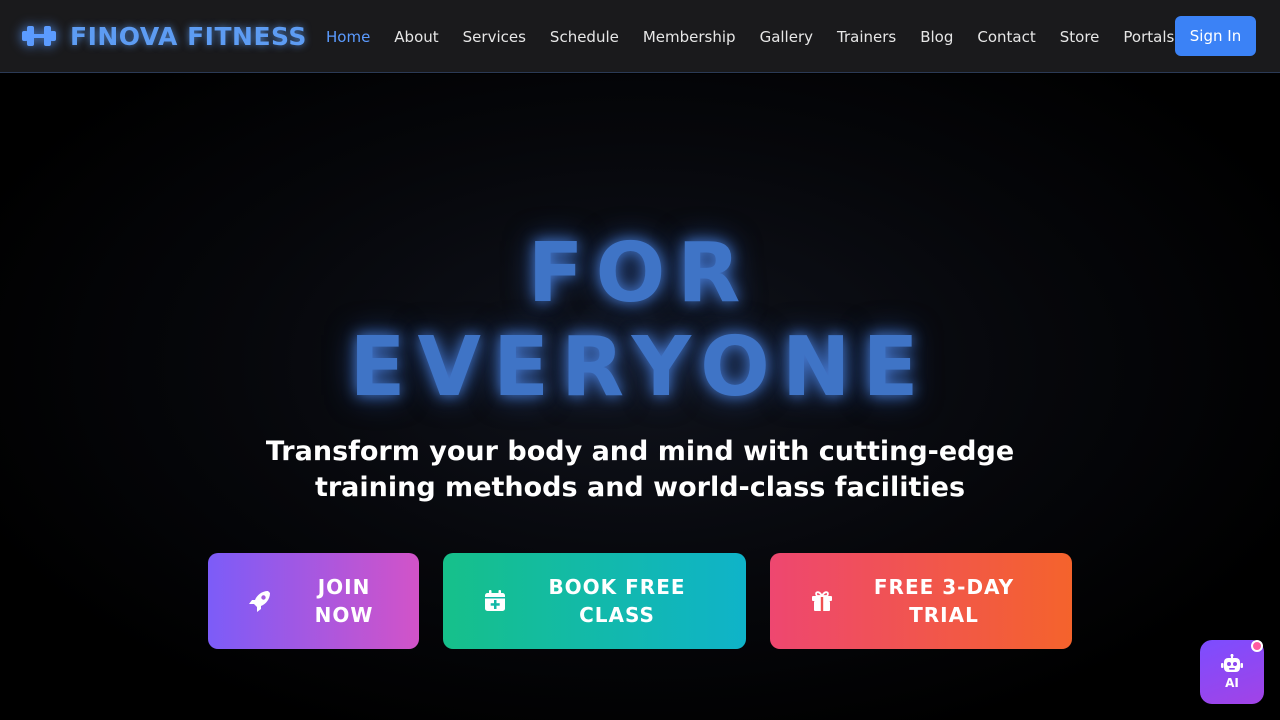 The image size is (1280, 720). I want to click on notification-dot, so click(1257, 646).